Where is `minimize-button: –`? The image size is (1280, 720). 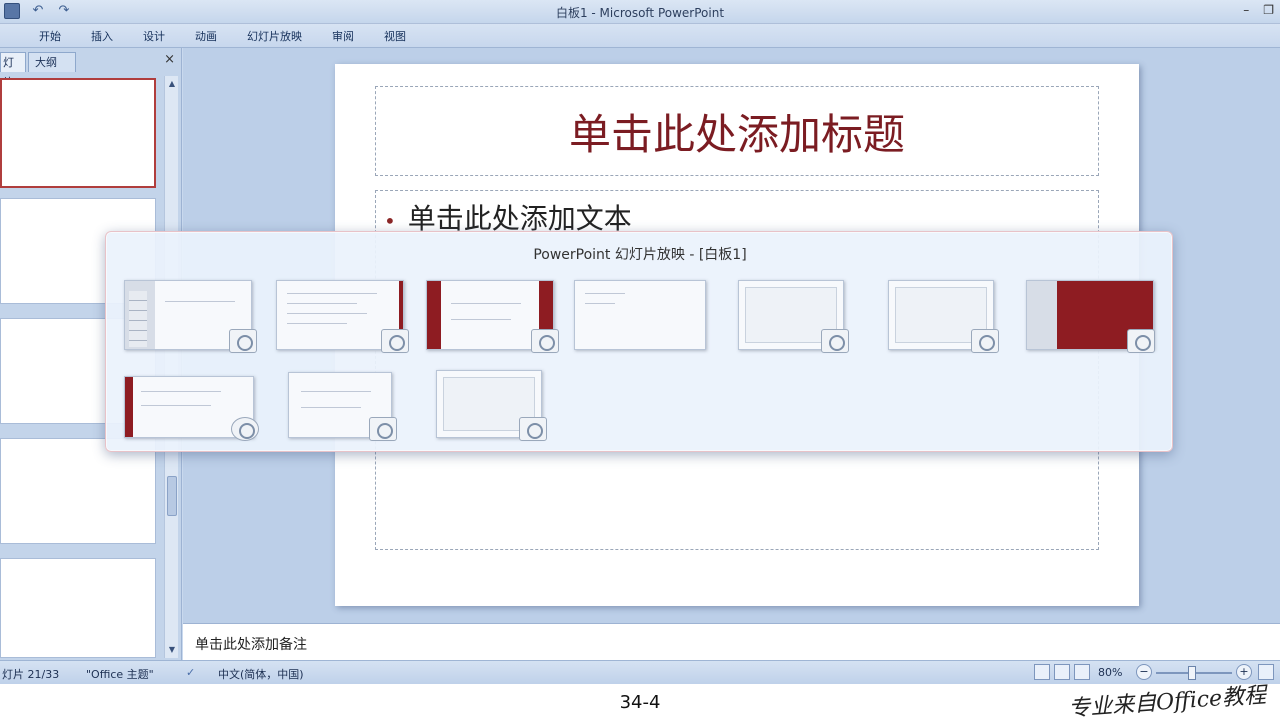 minimize-button: – is located at coordinates (1246, 10).